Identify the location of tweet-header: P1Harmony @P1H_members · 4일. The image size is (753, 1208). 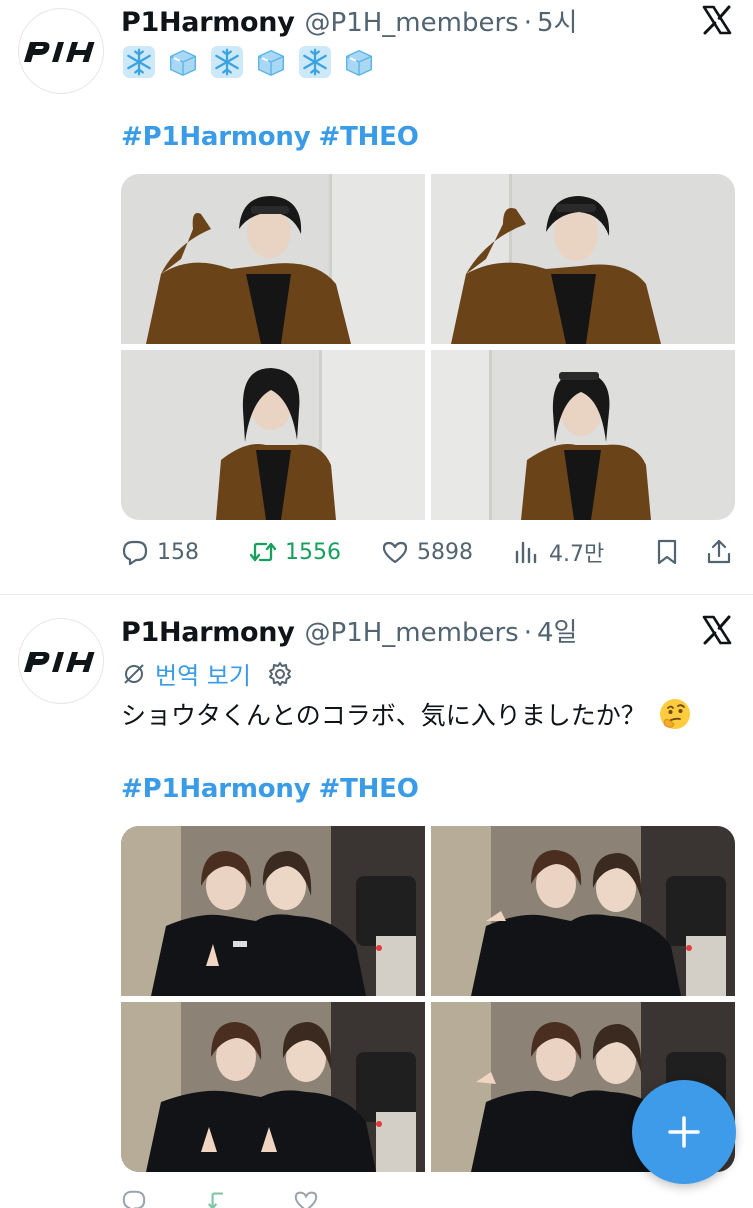
(349, 630).